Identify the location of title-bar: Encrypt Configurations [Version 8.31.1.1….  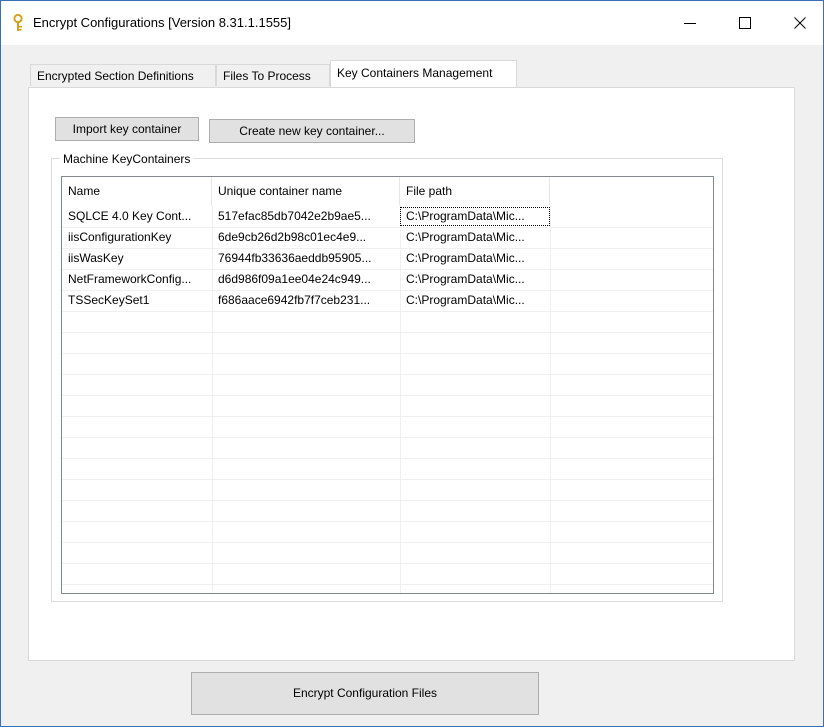
(412, 23).